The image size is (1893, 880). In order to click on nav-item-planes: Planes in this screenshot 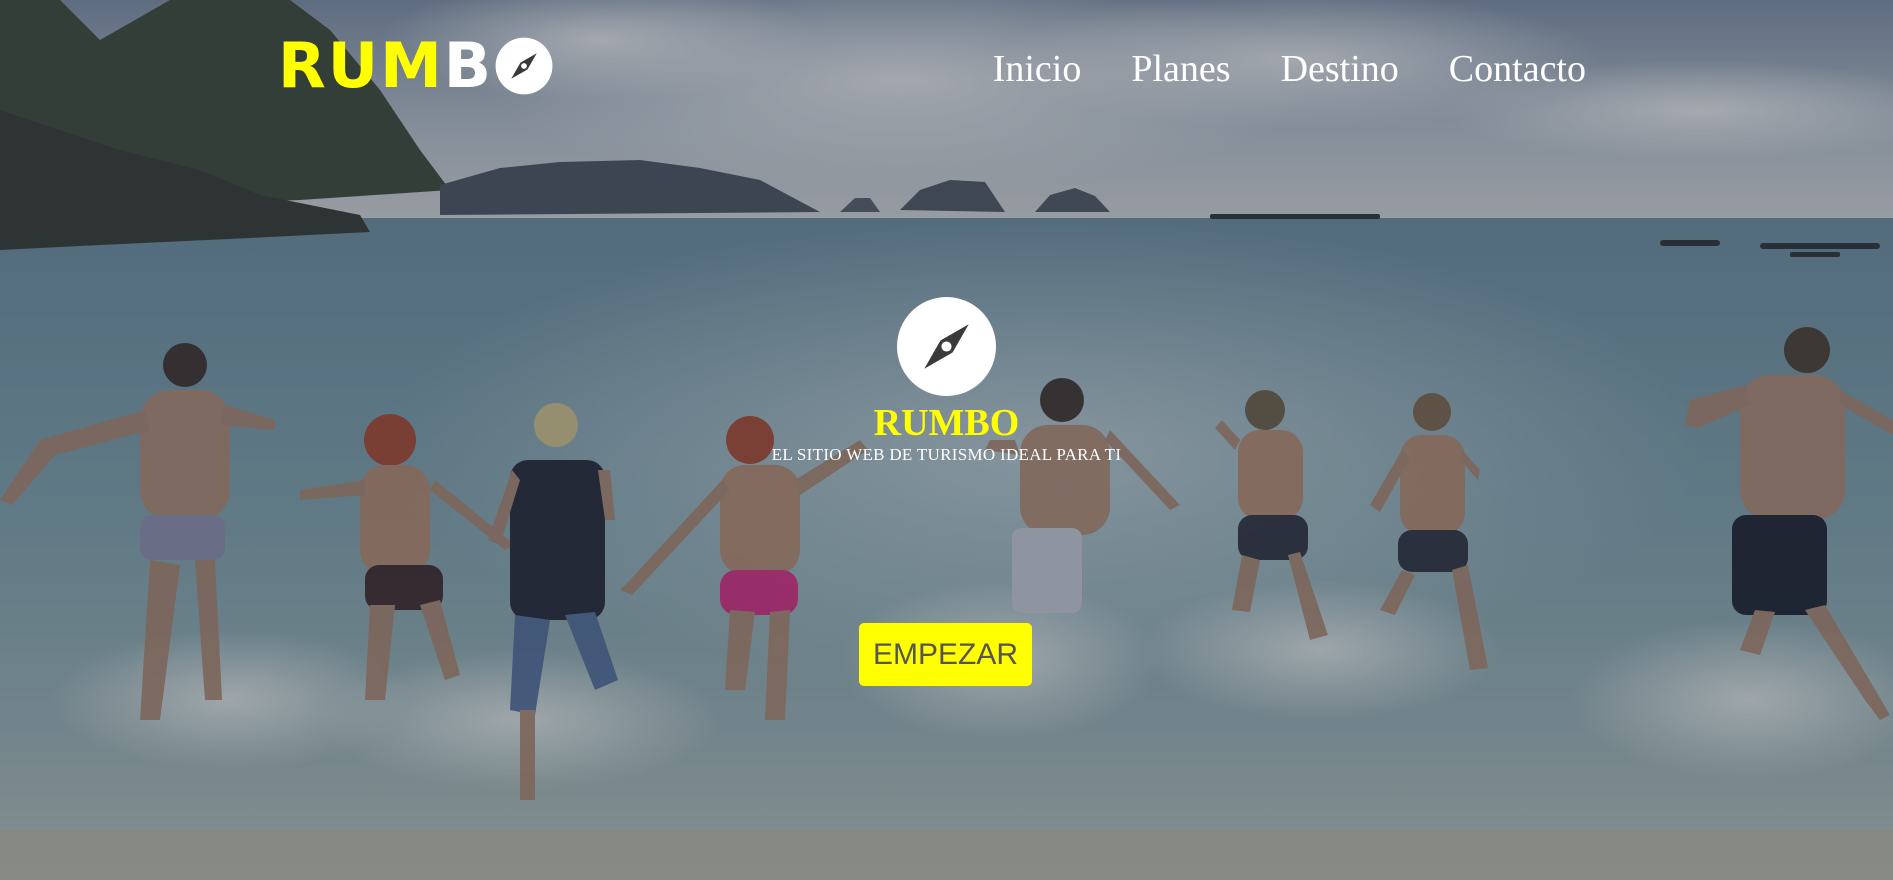, I will do `click(1180, 69)`.